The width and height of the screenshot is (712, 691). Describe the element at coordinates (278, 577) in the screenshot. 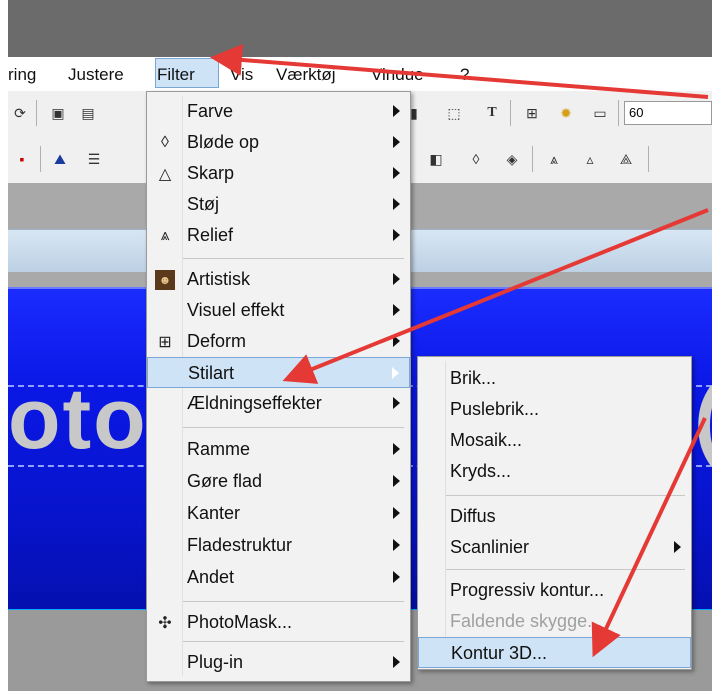

I see `menu-item-andet: Andet` at that location.